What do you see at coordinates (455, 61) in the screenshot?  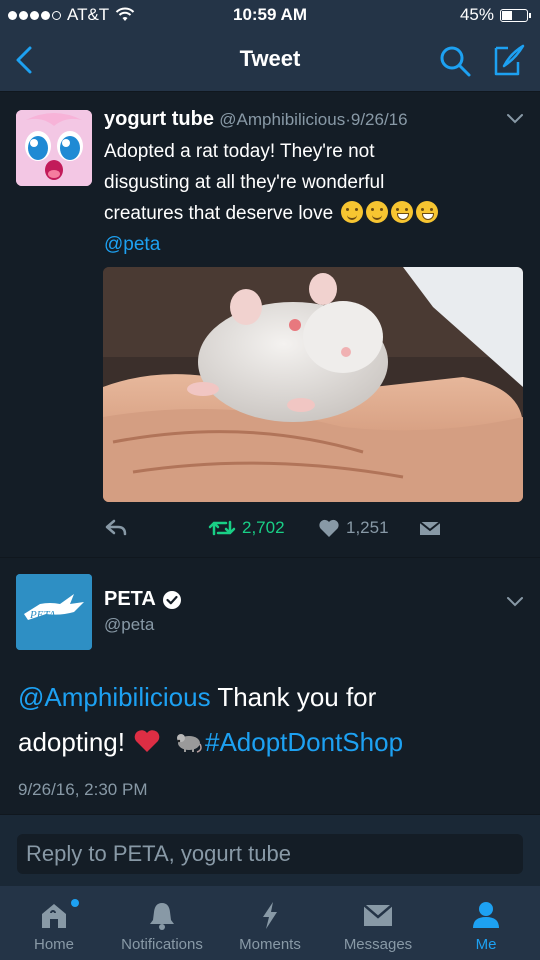 I see `search-icon` at bounding box center [455, 61].